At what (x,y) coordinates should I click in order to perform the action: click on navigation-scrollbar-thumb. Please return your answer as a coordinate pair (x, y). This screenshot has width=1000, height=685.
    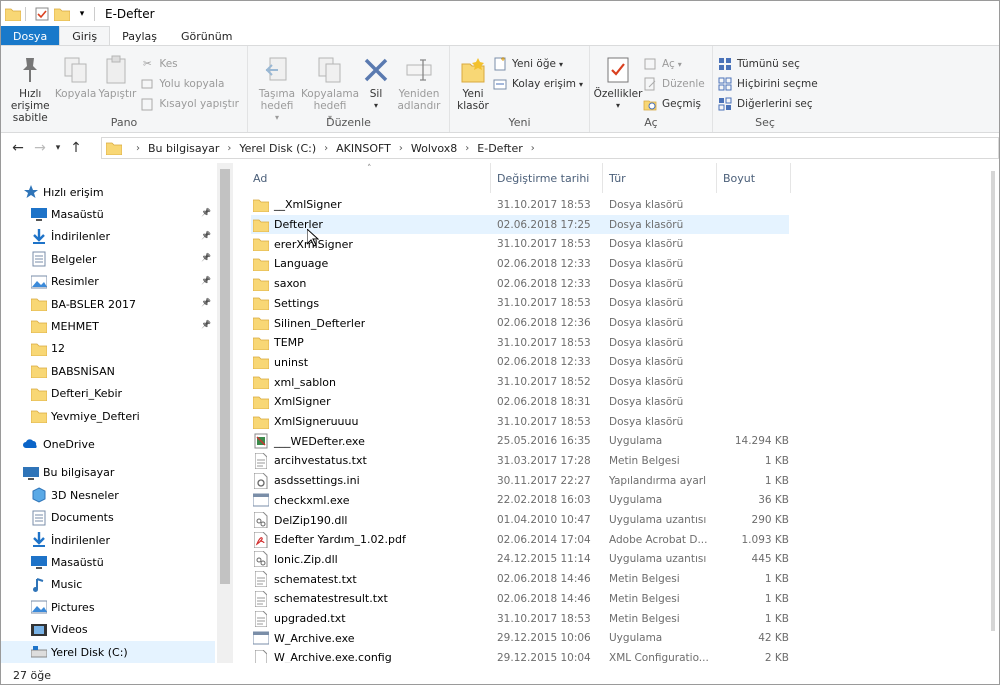
    Looking at the image, I should click on (225, 376).